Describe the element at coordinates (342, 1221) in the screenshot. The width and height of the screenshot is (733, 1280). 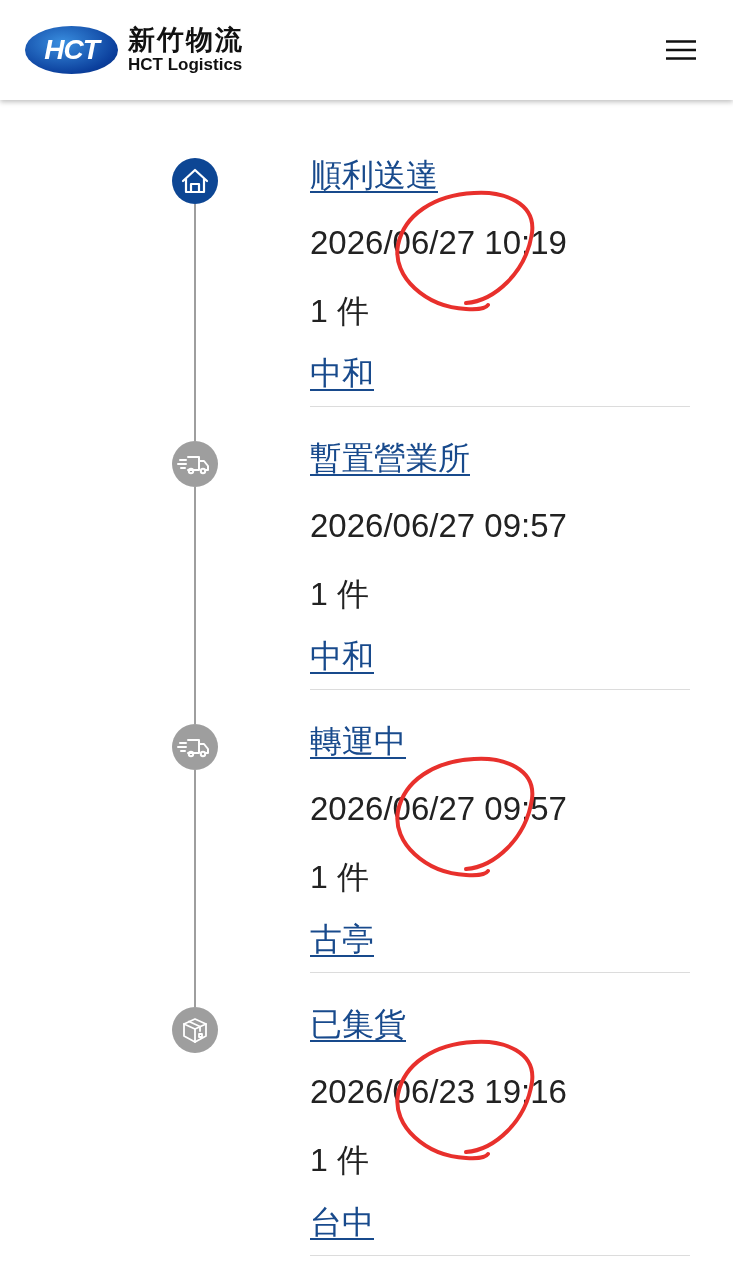
I see `location-link: 台中` at that location.